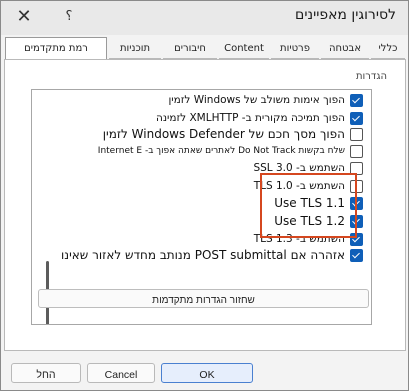 The height and width of the screenshot is (391, 409). I want to click on setting-label: הפוך אימות משולב של Windows לזמין, so click(256, 100).